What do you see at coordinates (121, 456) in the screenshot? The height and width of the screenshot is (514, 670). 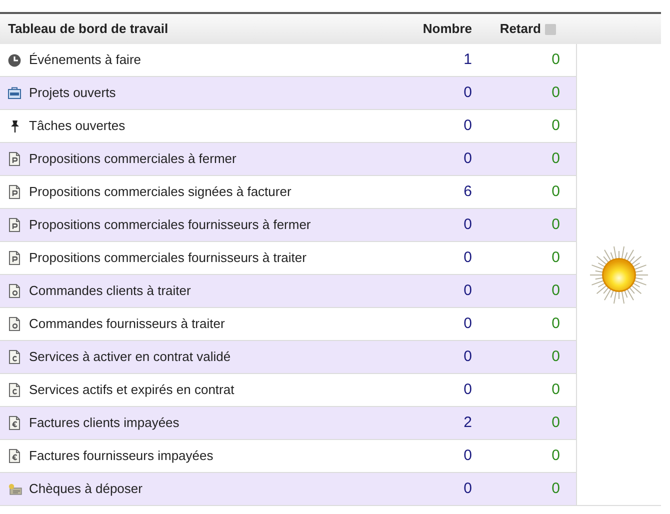 I see `row-label: Factures fournisseurs impayées` at bounding box center [121, 456].